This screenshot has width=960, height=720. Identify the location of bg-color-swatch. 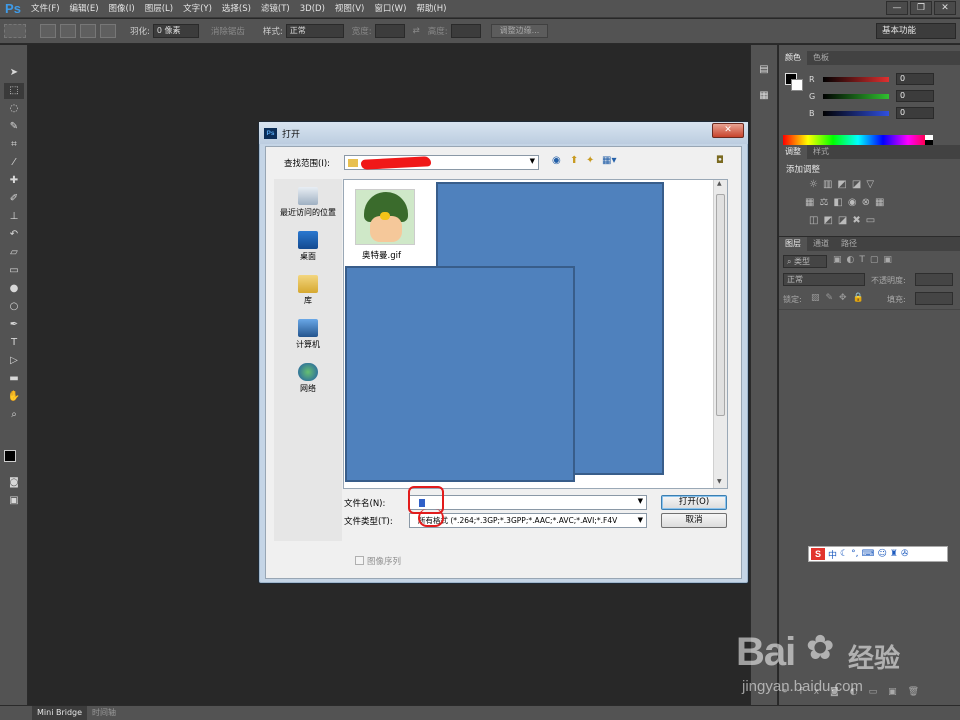
(797, 85).